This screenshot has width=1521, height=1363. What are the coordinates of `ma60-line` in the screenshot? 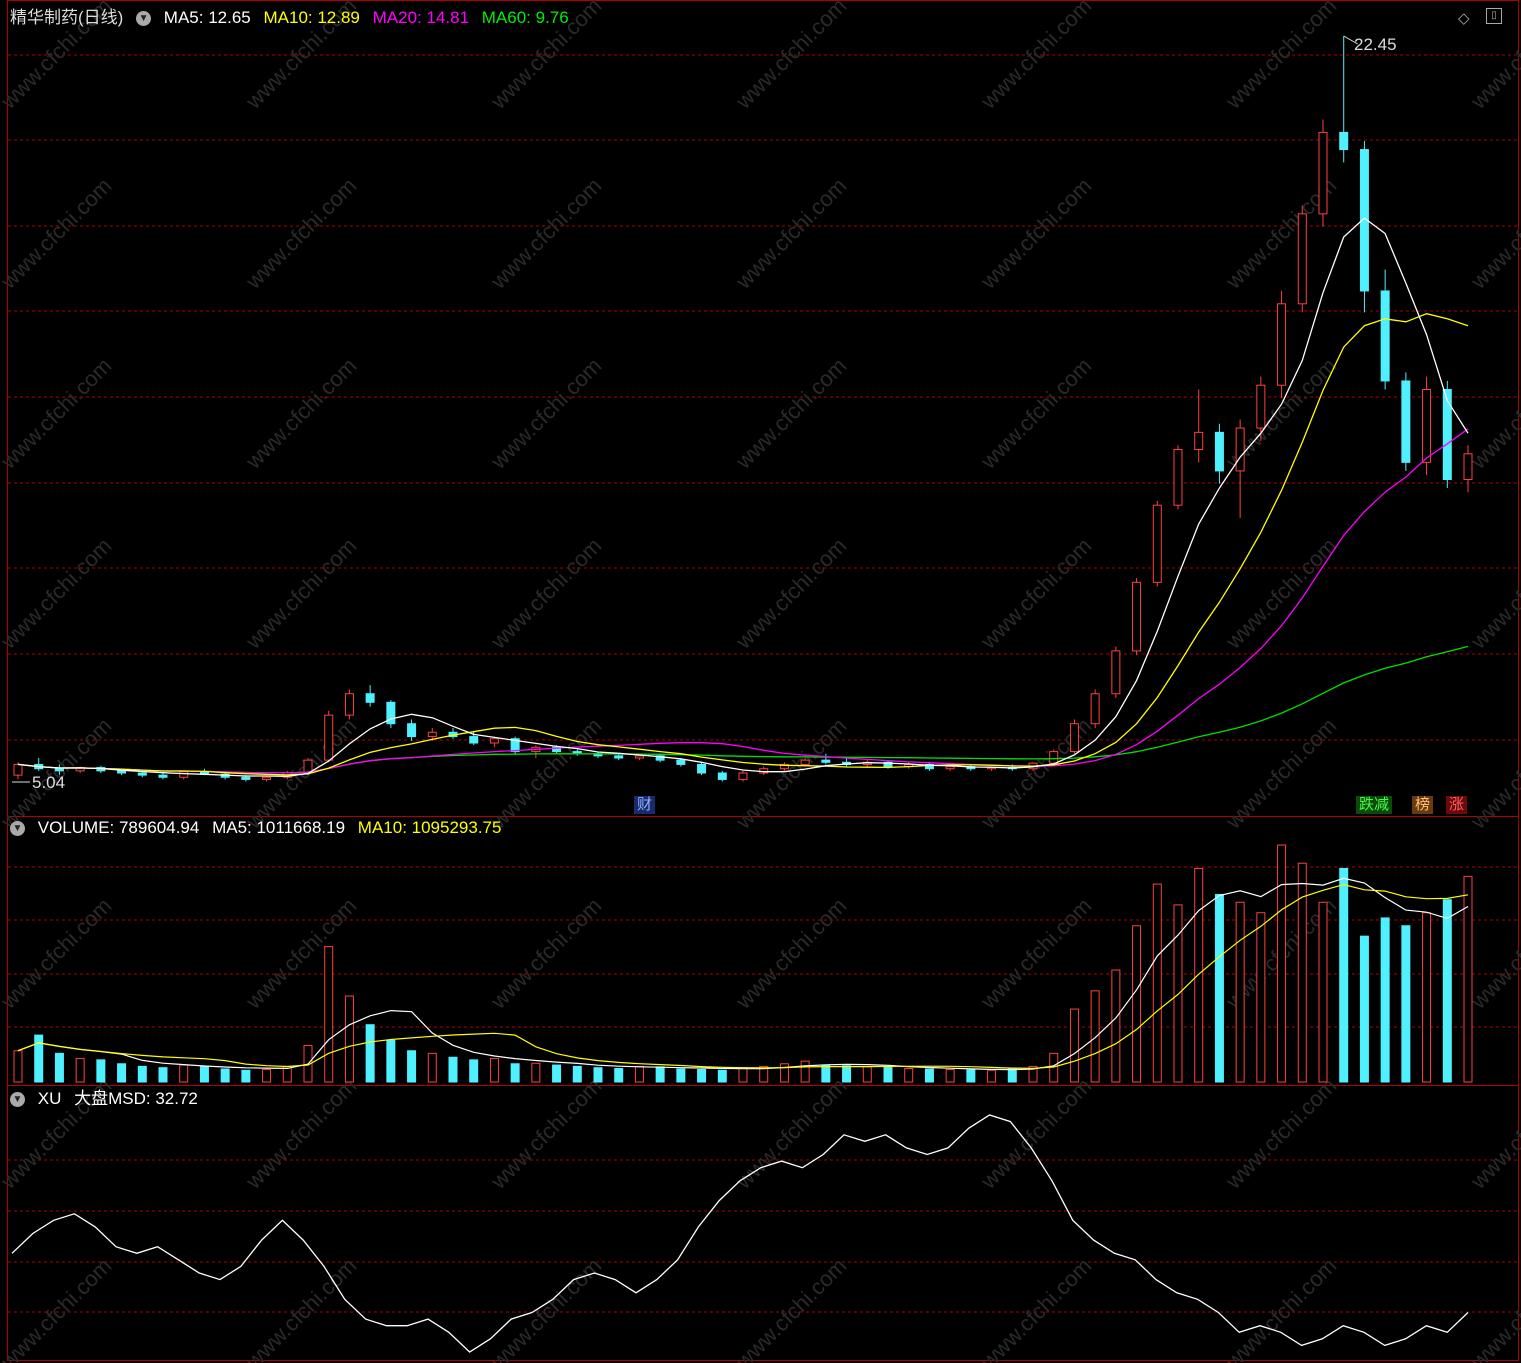 It's located at (743, 709).